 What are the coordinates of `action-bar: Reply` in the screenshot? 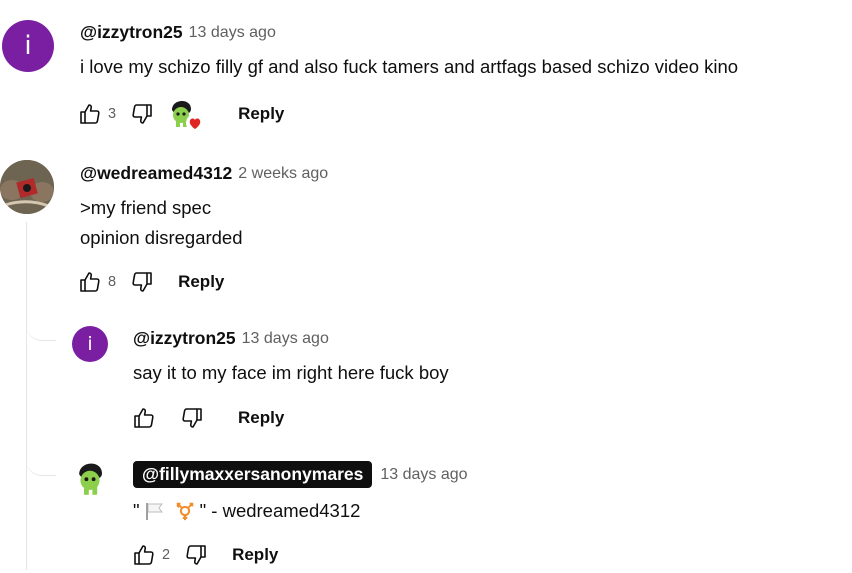 It's located at (205, 418).